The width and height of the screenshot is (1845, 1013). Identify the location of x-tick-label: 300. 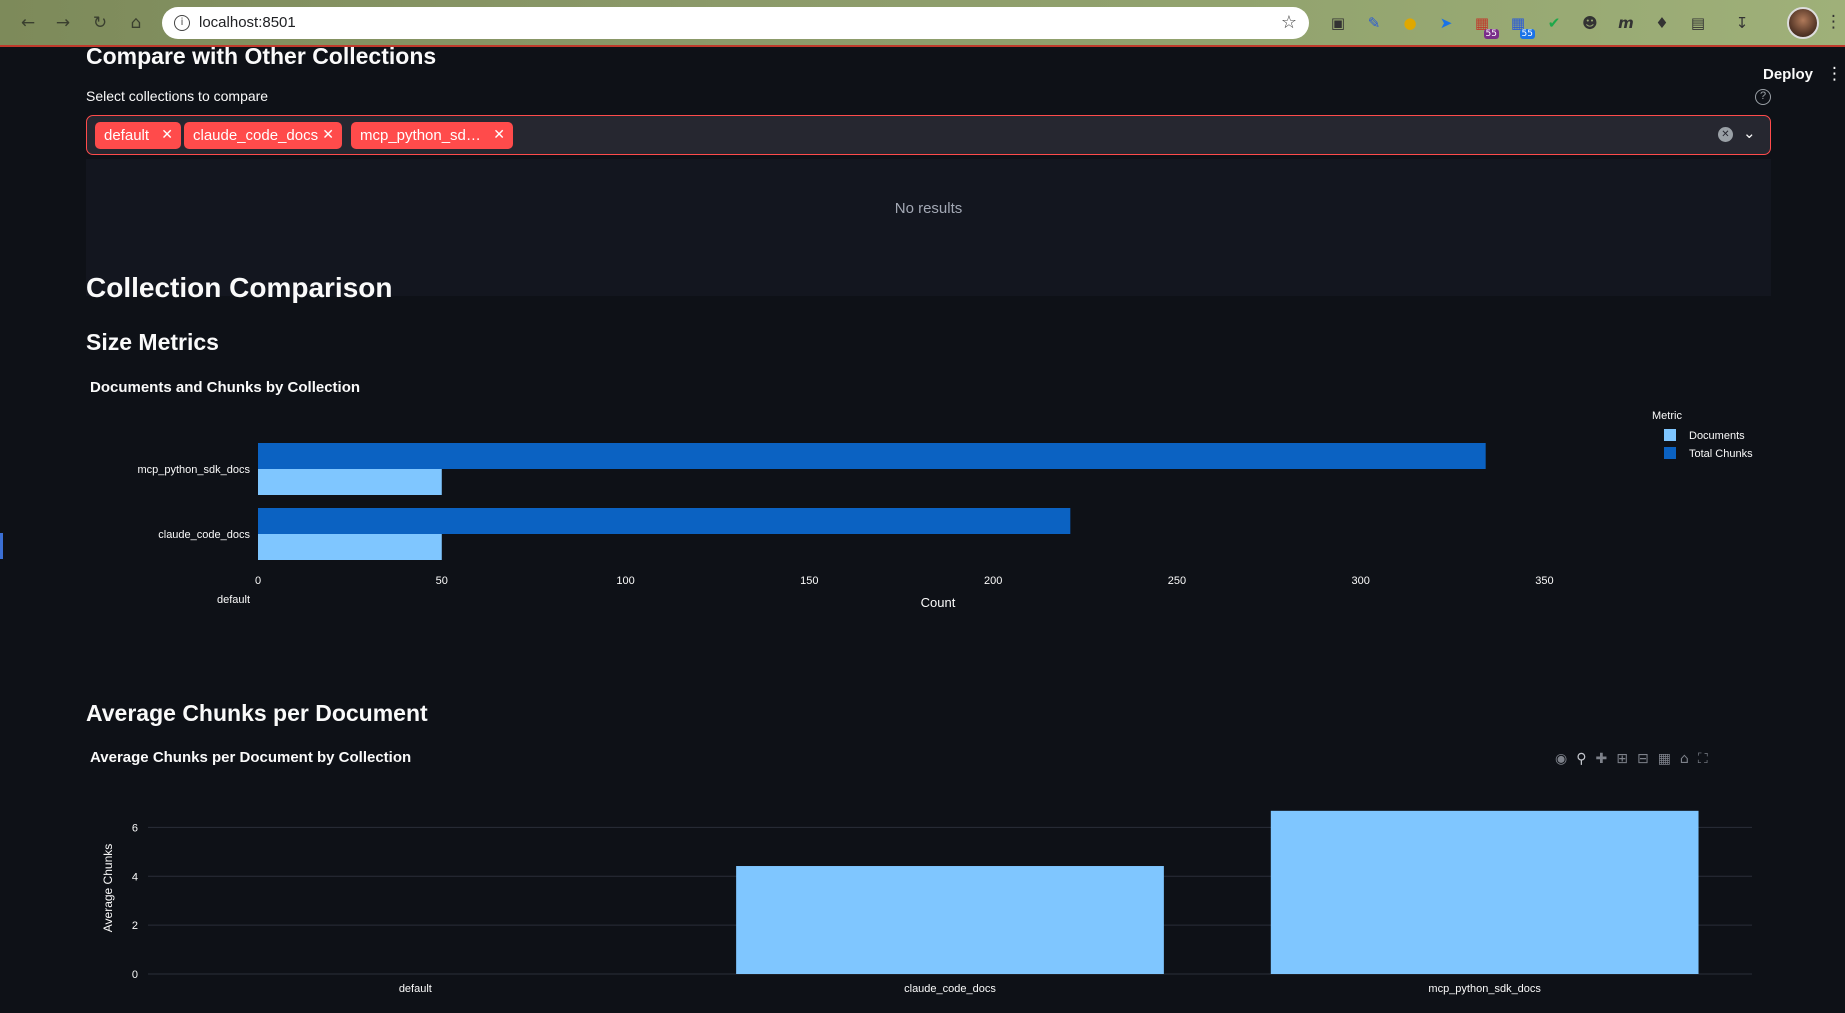
(1361, 581).